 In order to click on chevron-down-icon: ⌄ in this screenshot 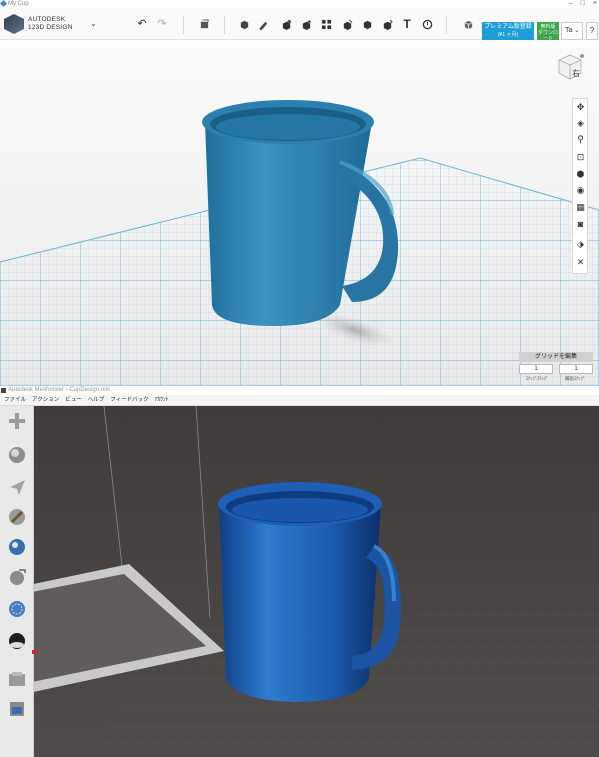, I will do `click(577, 31)`.